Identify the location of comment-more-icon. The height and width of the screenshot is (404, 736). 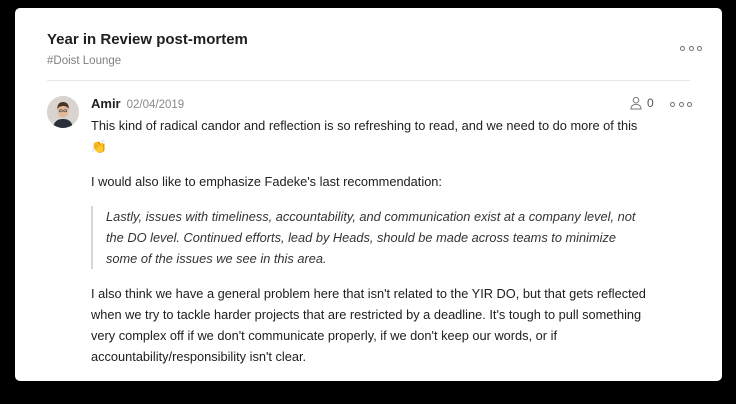
(681, 104).